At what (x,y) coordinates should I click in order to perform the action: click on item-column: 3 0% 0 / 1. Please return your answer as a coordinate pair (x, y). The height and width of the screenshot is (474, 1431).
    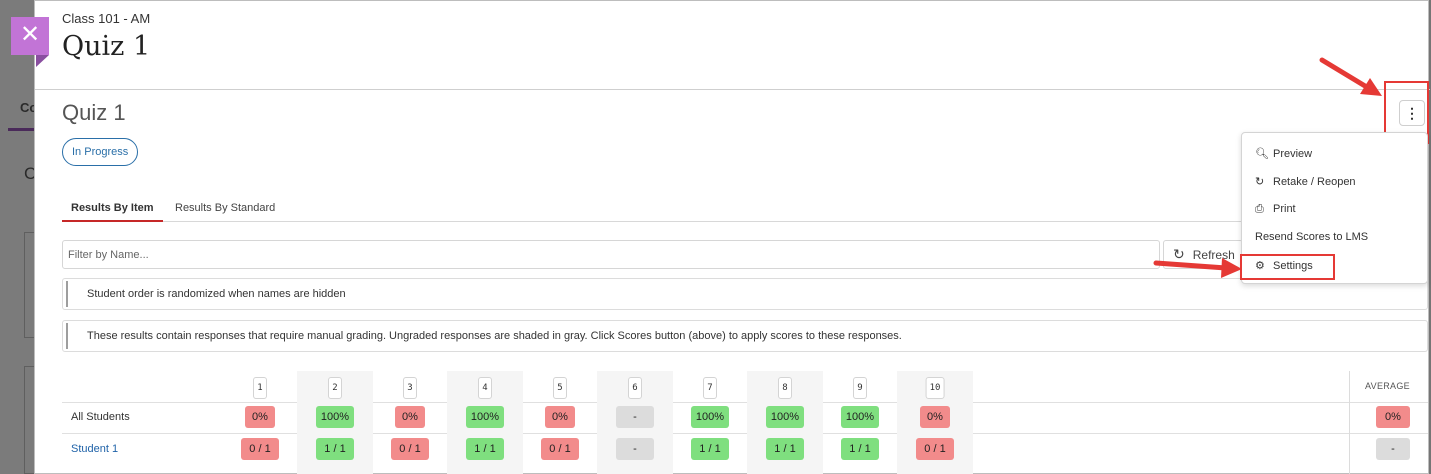
    Looking at the image, I should click on (410, 422).